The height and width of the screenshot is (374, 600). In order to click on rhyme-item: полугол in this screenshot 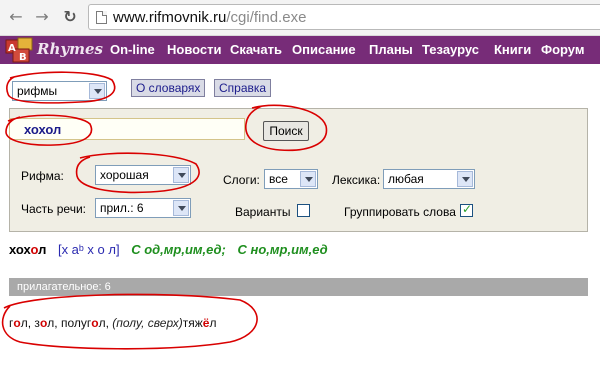, I will do `click(83, 323)`.